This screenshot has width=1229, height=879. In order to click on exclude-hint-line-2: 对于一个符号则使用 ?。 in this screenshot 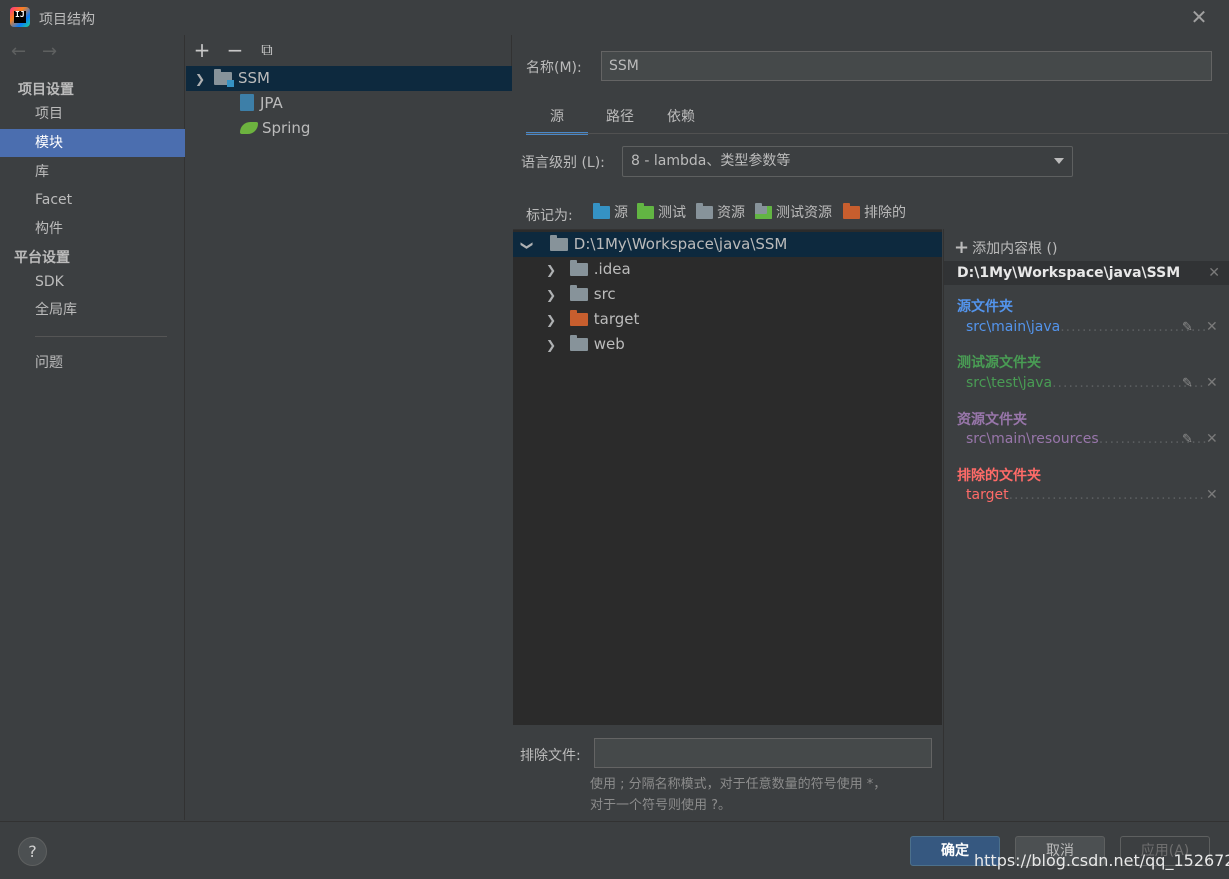, I will do `click(661, 805)`.